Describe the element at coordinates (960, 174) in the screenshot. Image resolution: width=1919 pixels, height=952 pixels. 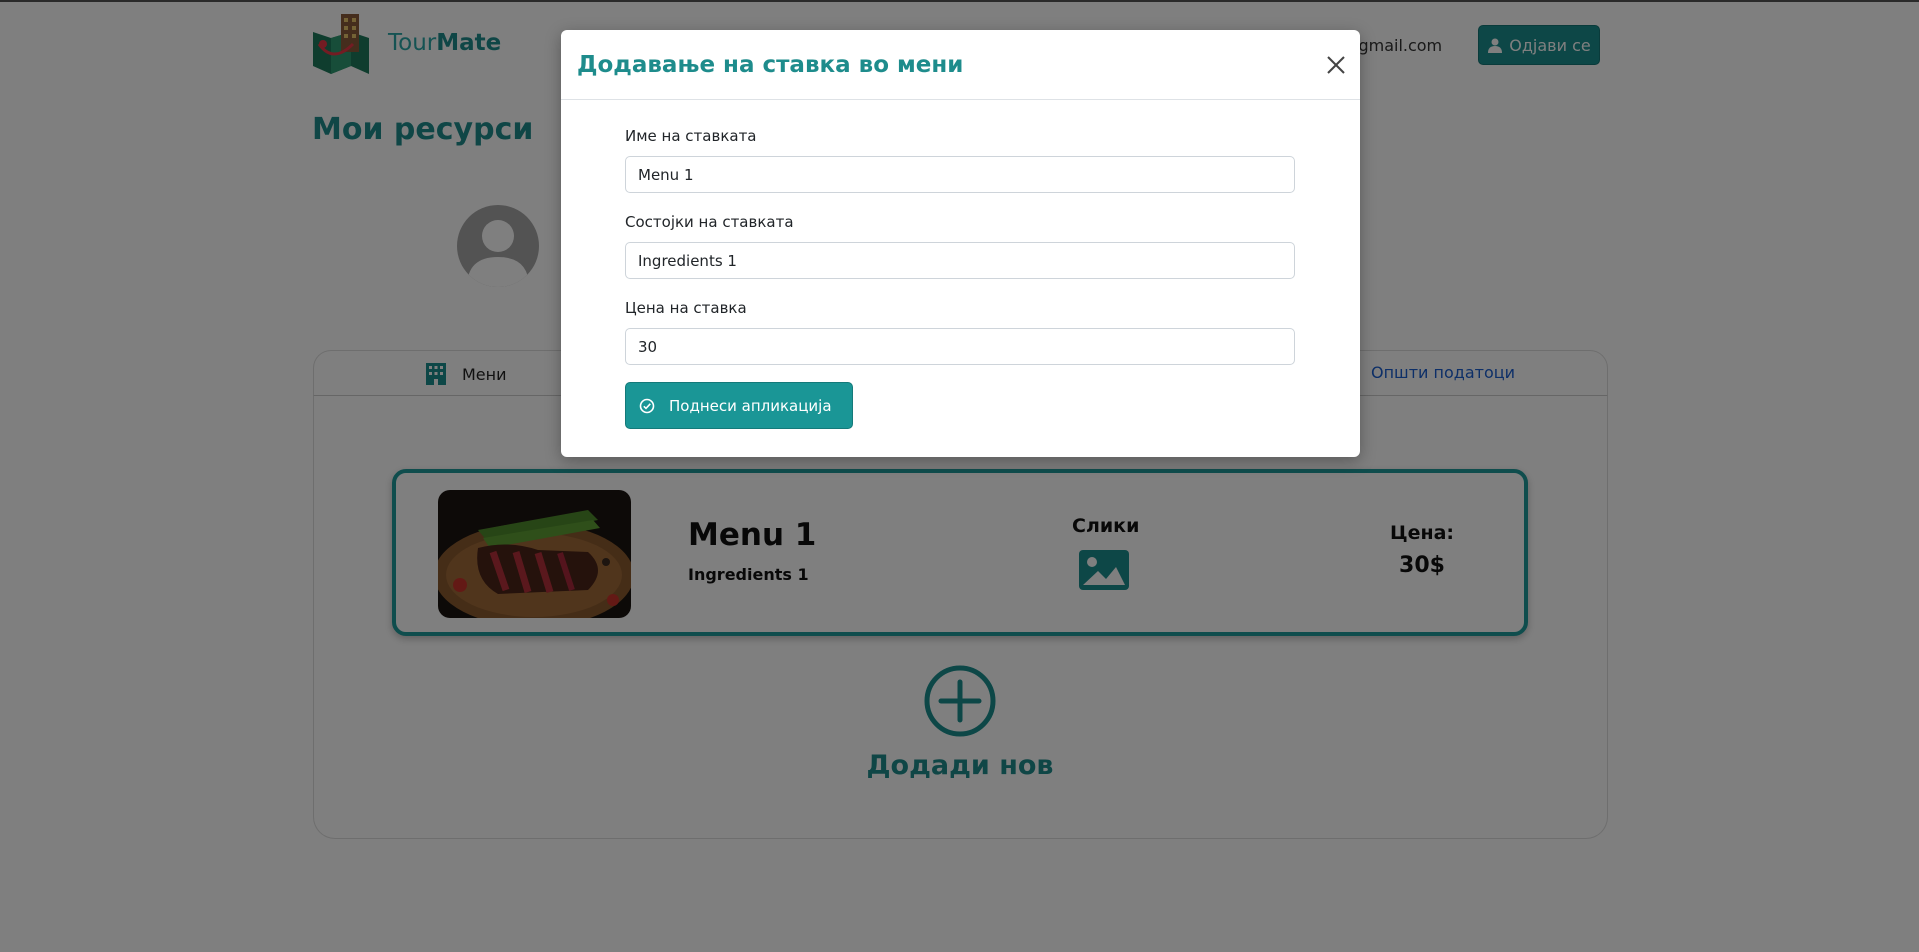
I see `item-name-input` at that location.